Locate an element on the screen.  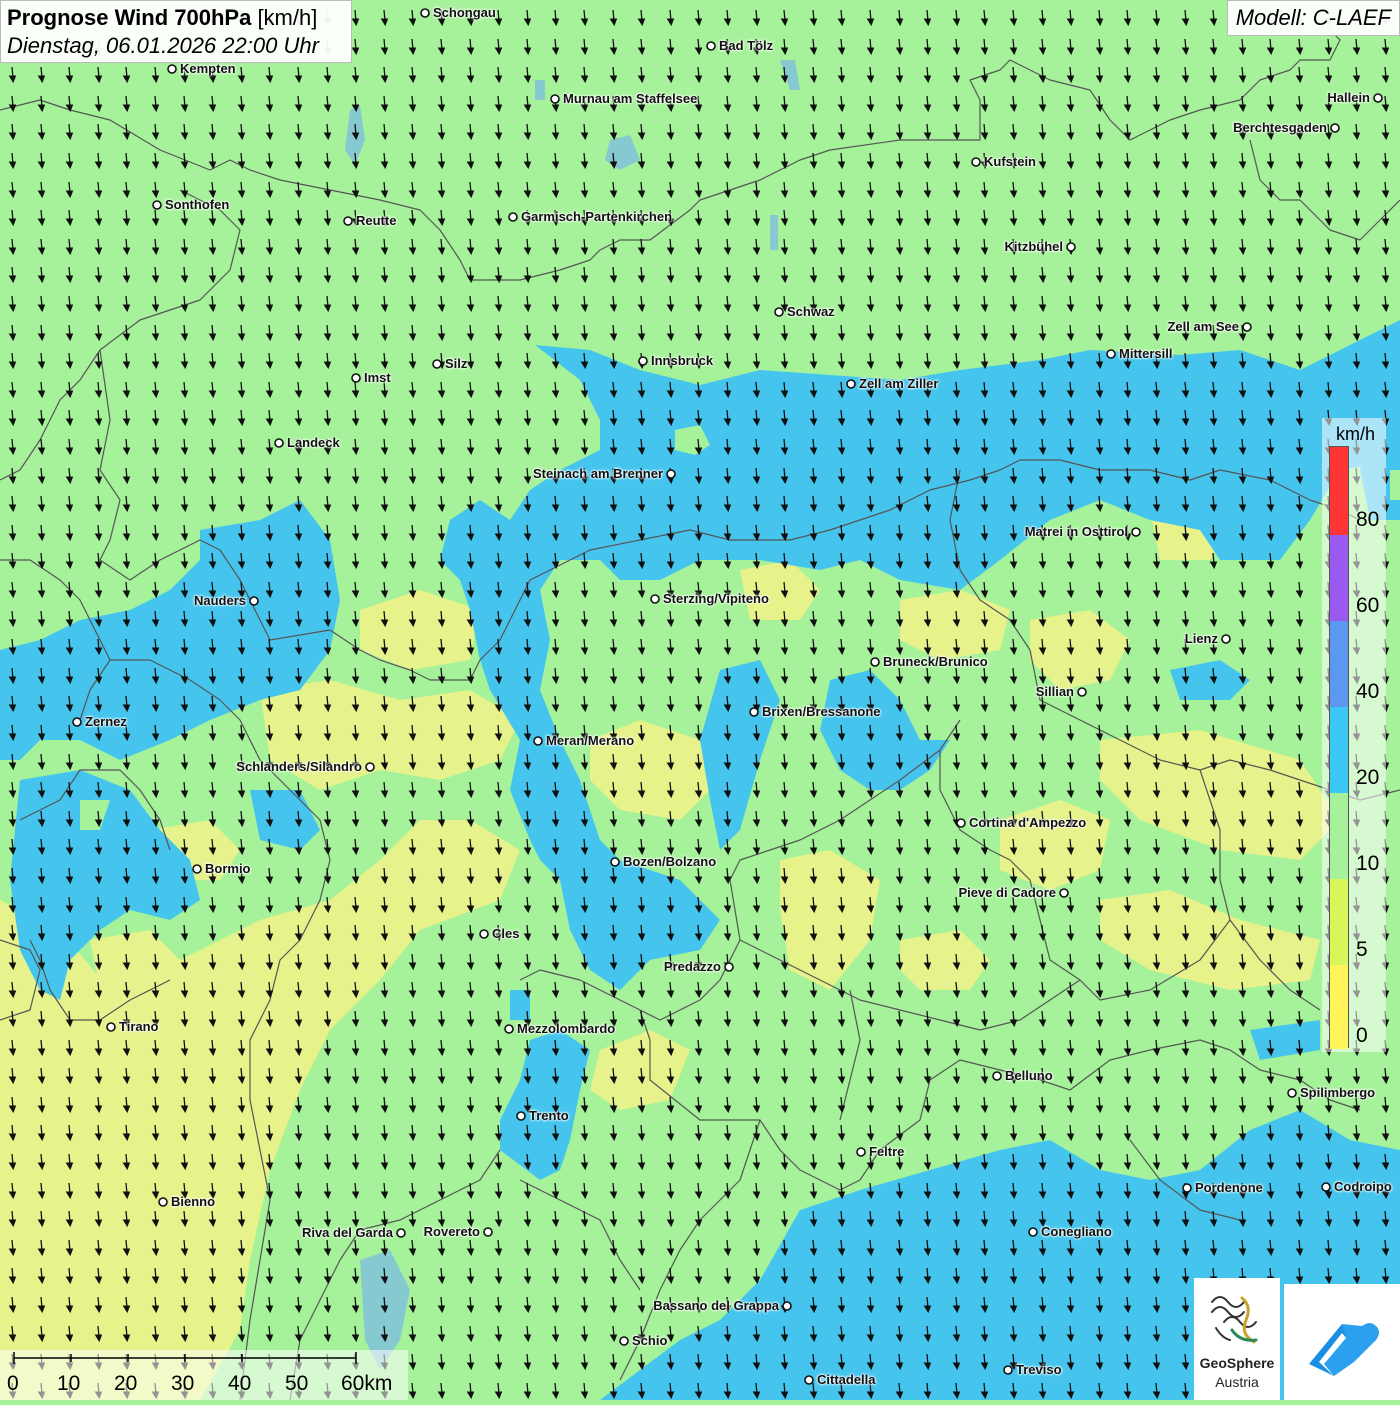
scale-label-30: 30 is located at coordinates (183, 1383).